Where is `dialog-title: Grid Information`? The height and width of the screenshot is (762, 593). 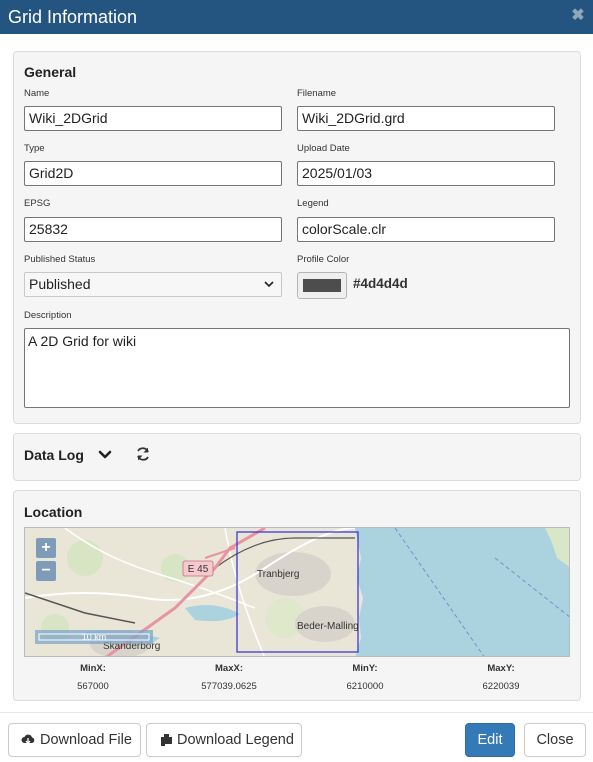 dialog-title: Grid Information is located at coordinates (73, 17).